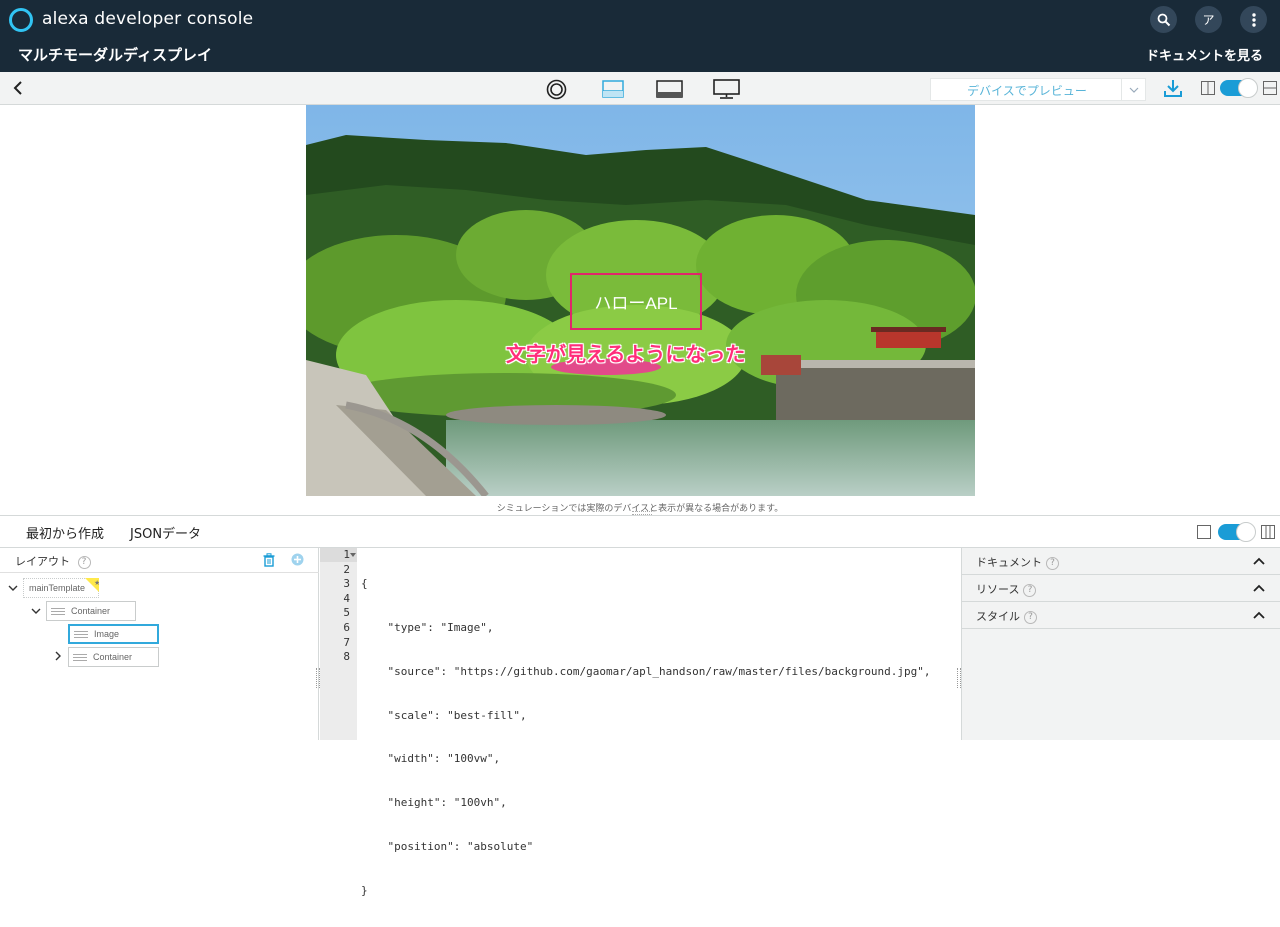 This screenshot has height=927, width=1280. Describe the element at coordinates (640, 88) in the screenshot. I see `preview-toolbar: デバイスでプレビュー` at that location.